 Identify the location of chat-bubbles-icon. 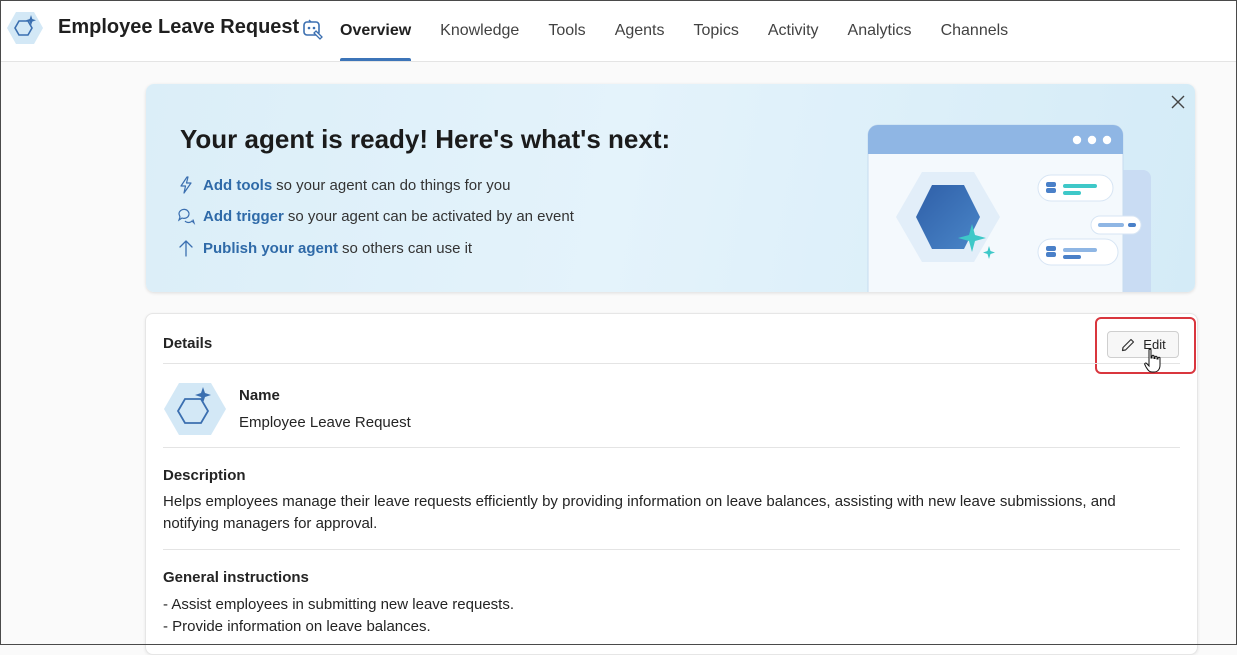
(186, 217).